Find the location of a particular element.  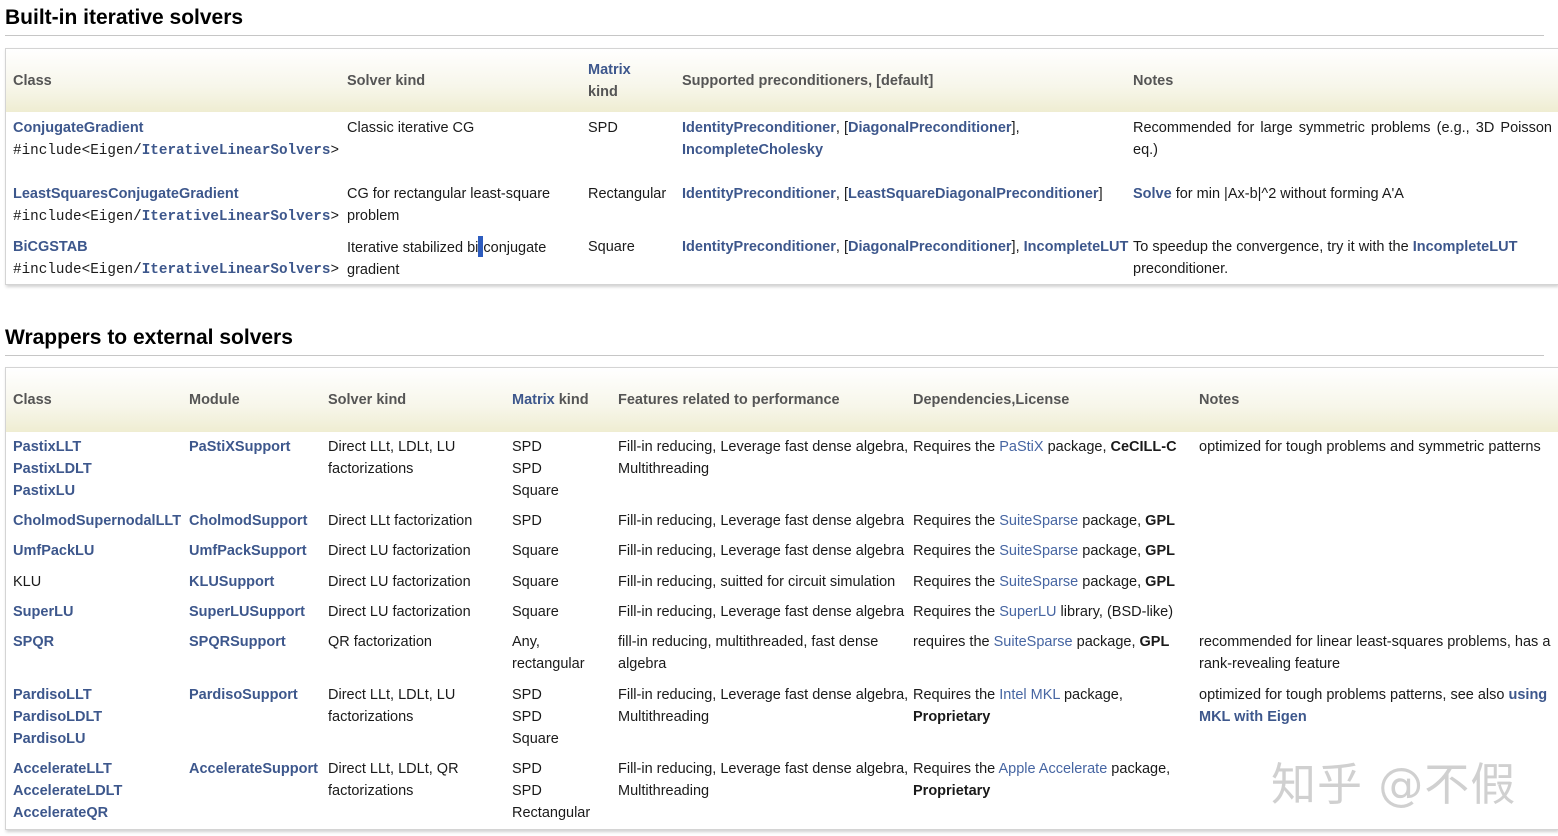

col-header-notes: Notes is located at coordinates (1219, 400).